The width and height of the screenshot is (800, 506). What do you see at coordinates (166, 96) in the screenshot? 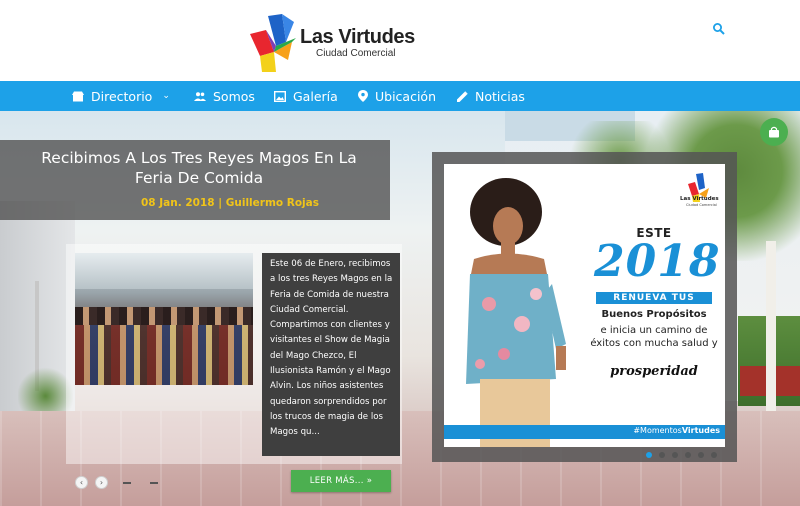
I see `chevron-down-icon: ⌄` at bounding box center [166, 96].